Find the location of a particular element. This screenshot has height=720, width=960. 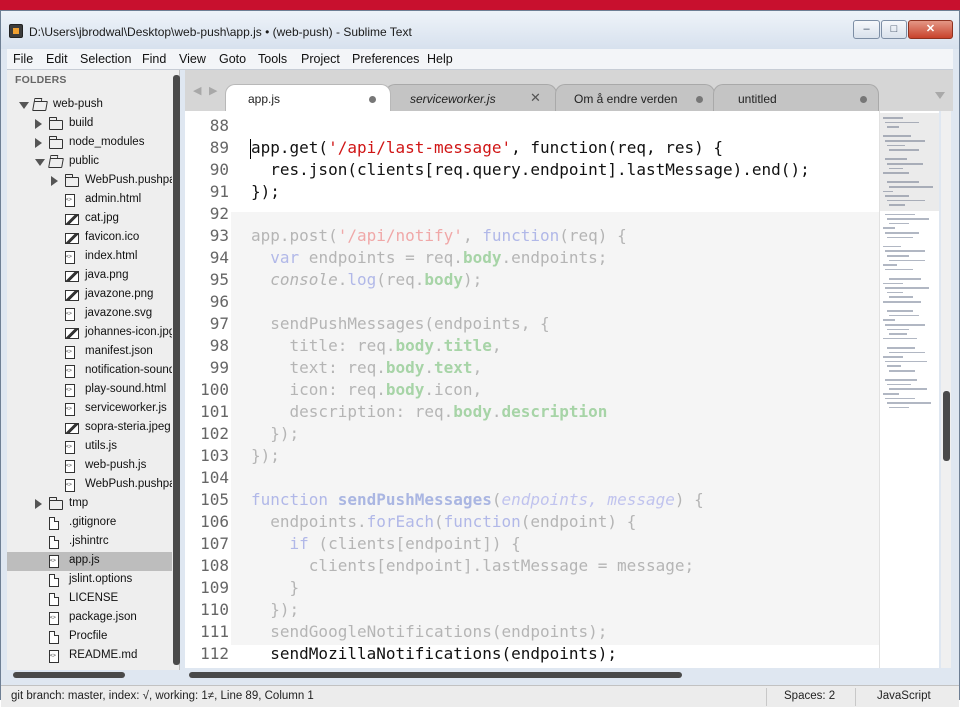

code-line: endpoints.forEach(function(endpoint) { is located at coordinates (443, 521).